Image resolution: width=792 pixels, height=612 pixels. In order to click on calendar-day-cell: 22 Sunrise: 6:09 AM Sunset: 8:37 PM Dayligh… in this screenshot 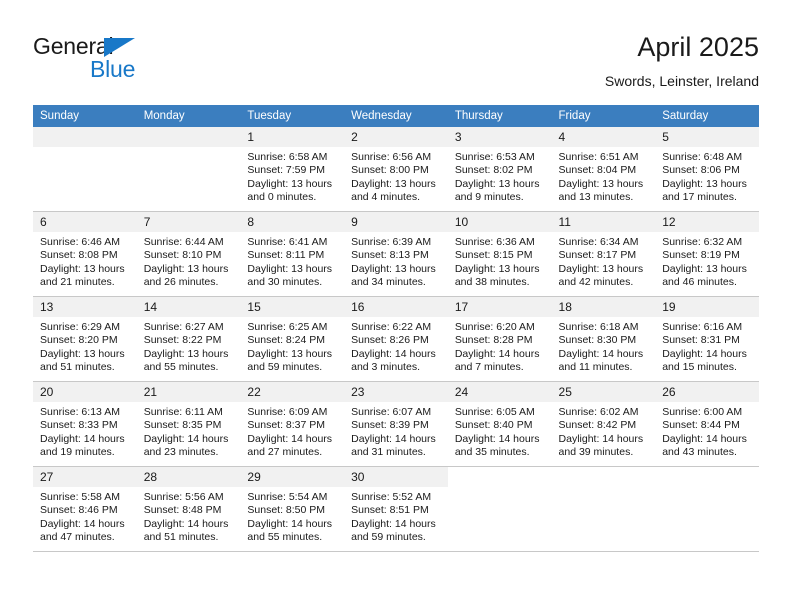, I will do `click(292, 424)`.